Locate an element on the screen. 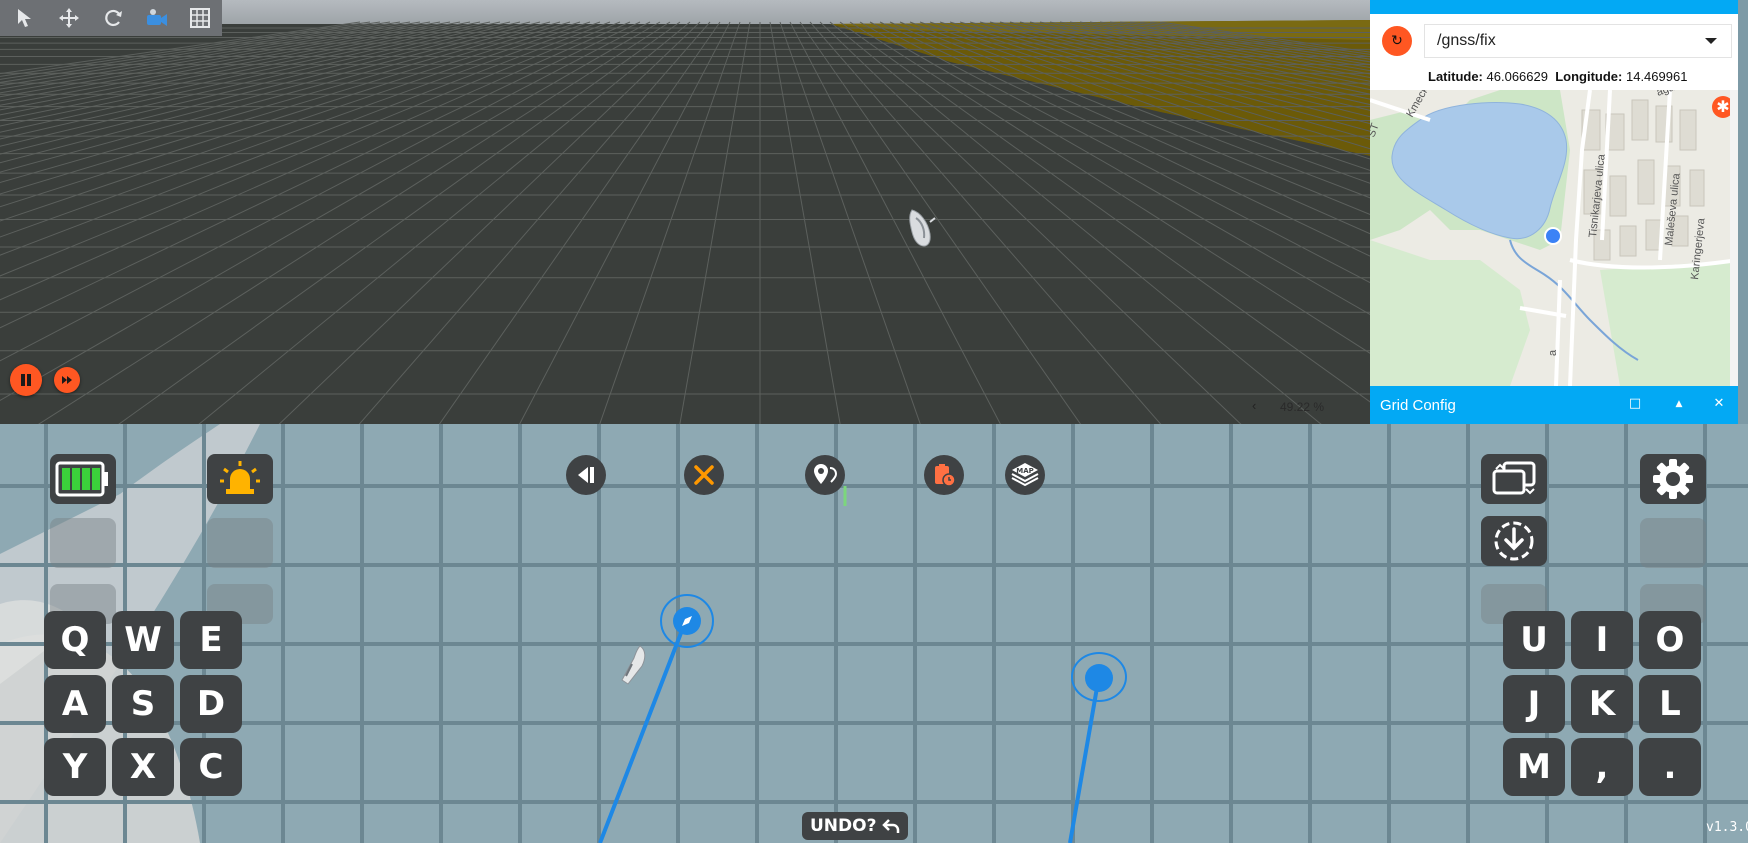  step-back-icon is located at coordinates (586, 475).